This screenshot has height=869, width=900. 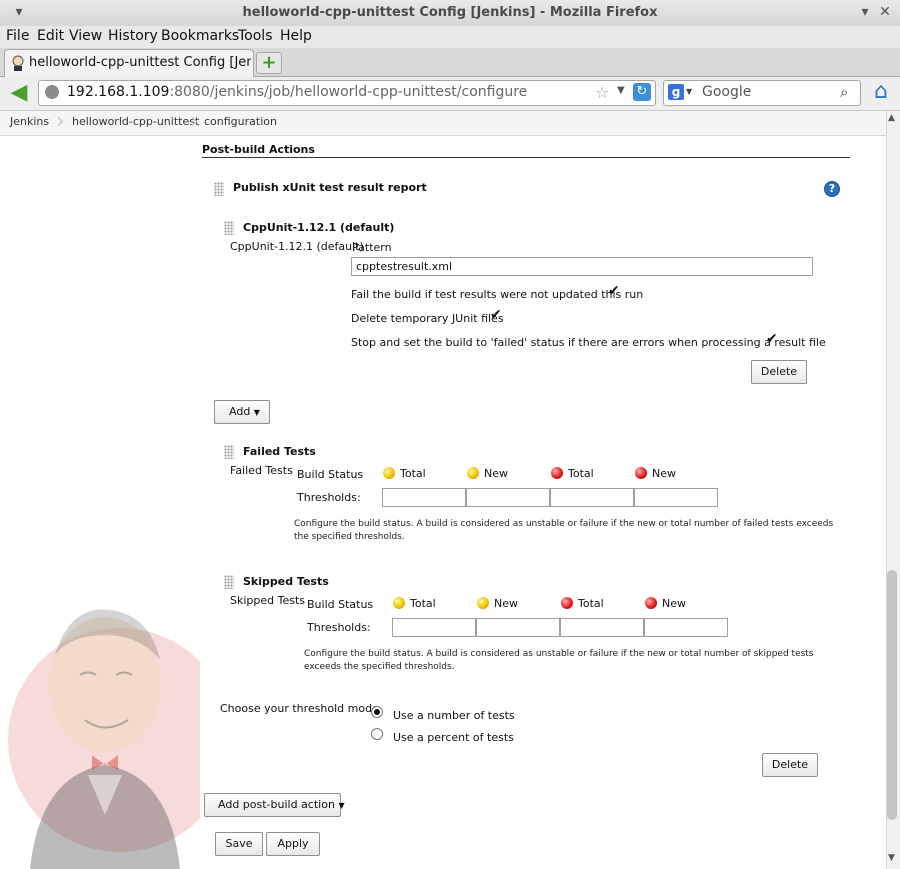 I want to click on fail-build-checkbox: ✔, so click(x=615, y=291).